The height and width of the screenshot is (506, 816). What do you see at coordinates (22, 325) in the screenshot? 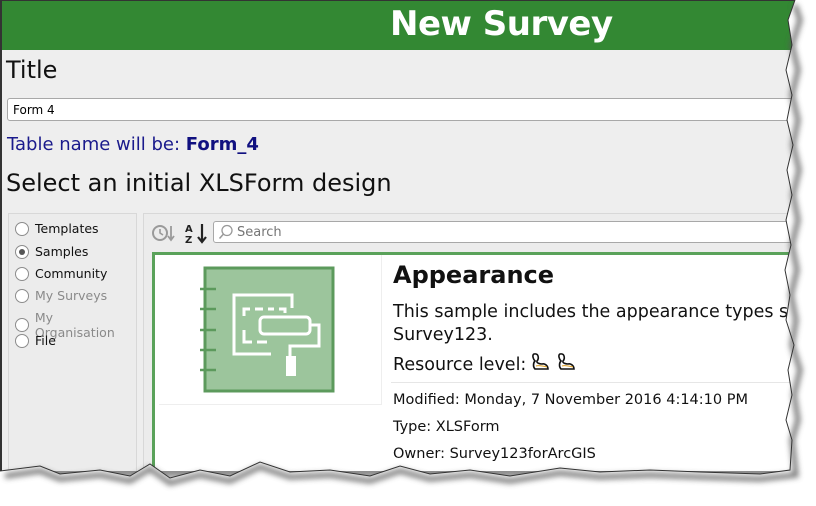
I see `radio-my-organisation` at bounding box center [22, 325].